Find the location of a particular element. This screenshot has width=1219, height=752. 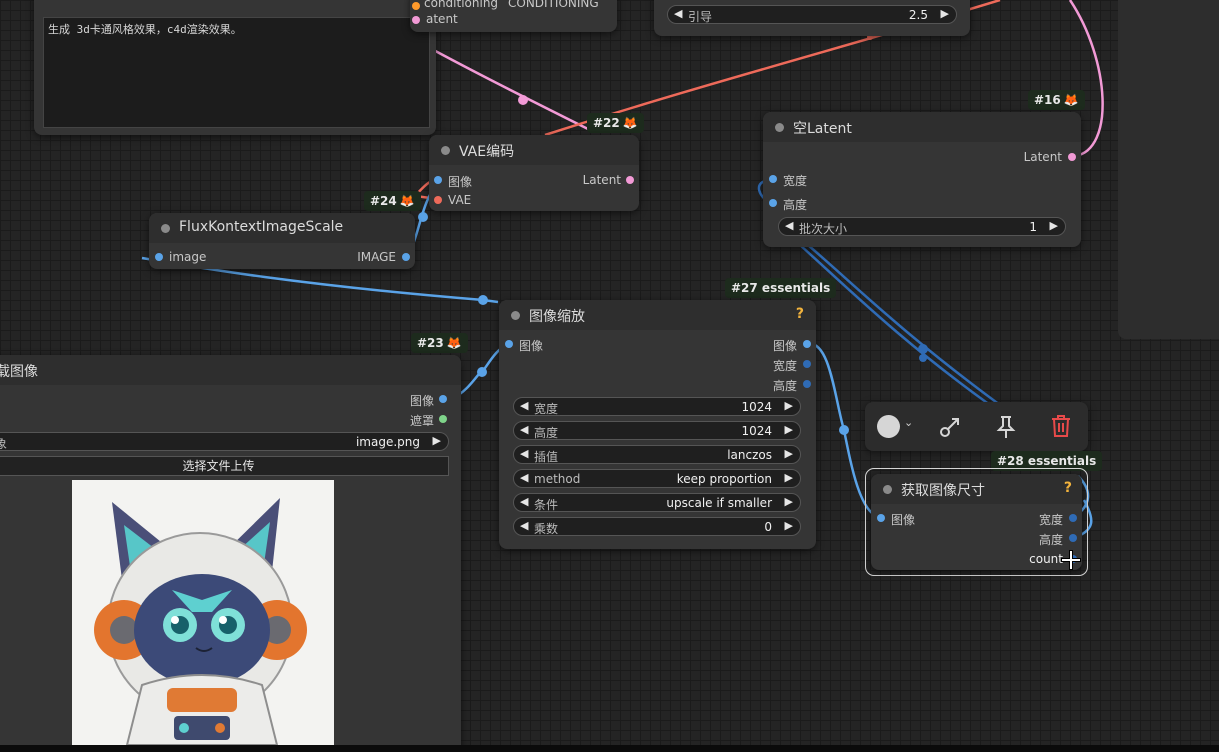

height-widget: ◀ 高度 1024 ▶ is located at coordinates (657, 430).